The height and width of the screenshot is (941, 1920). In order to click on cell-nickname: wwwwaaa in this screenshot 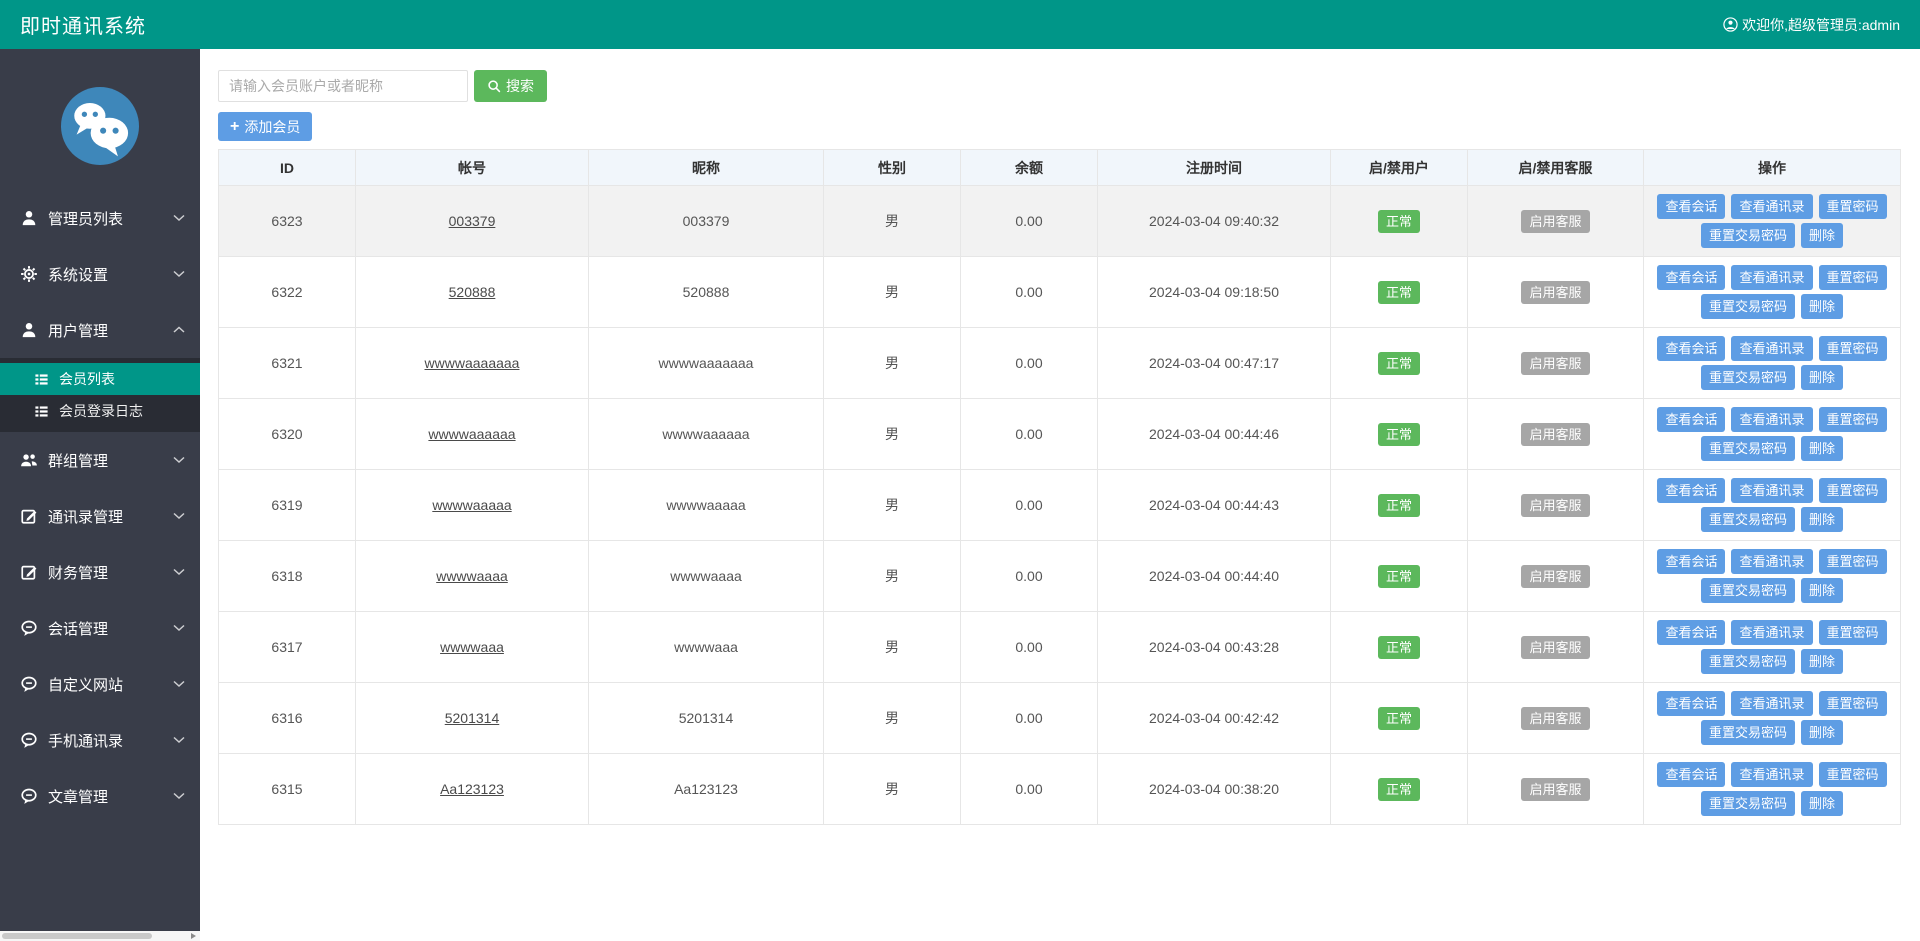, I will do `click(706, 647)`.